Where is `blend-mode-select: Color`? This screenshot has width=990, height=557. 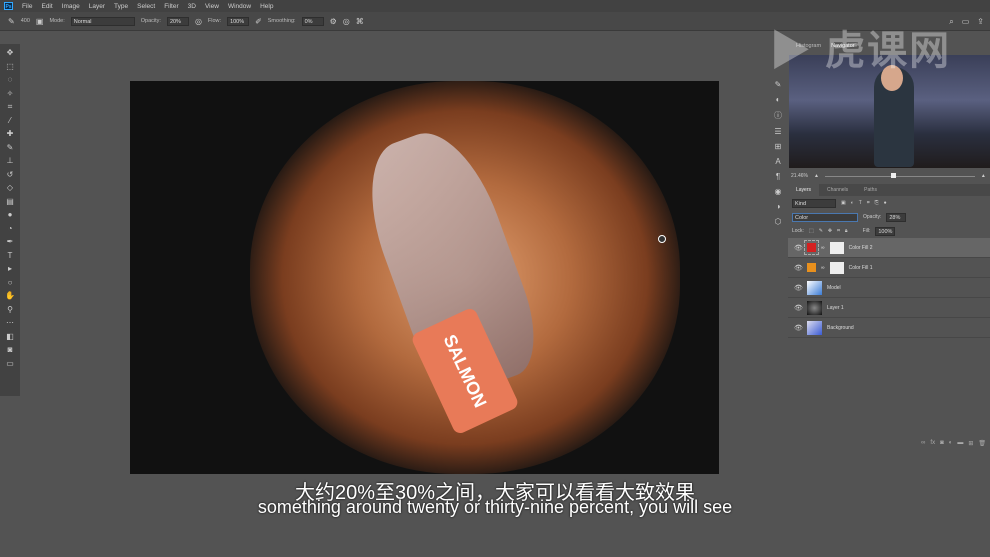 blend-mode-select: Color is located at coordinates (825, 217).